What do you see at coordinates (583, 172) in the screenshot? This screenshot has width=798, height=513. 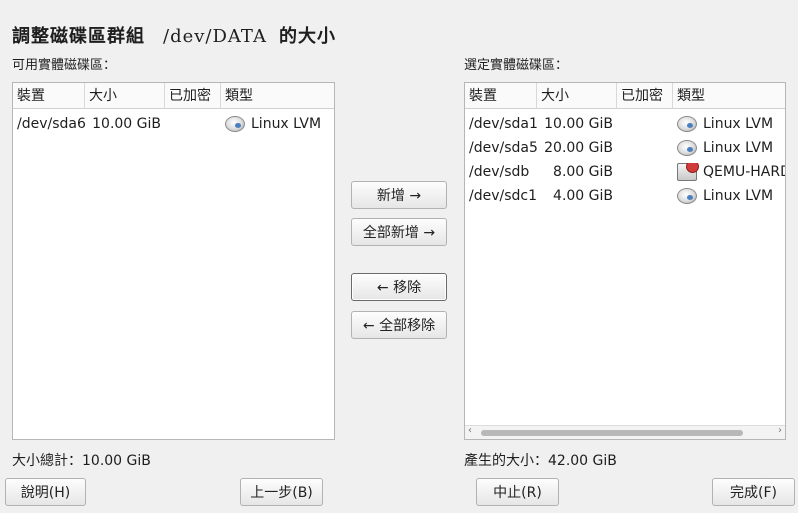 I see `size-cell: 8.00 GiB` at bounding box center [583, 172].